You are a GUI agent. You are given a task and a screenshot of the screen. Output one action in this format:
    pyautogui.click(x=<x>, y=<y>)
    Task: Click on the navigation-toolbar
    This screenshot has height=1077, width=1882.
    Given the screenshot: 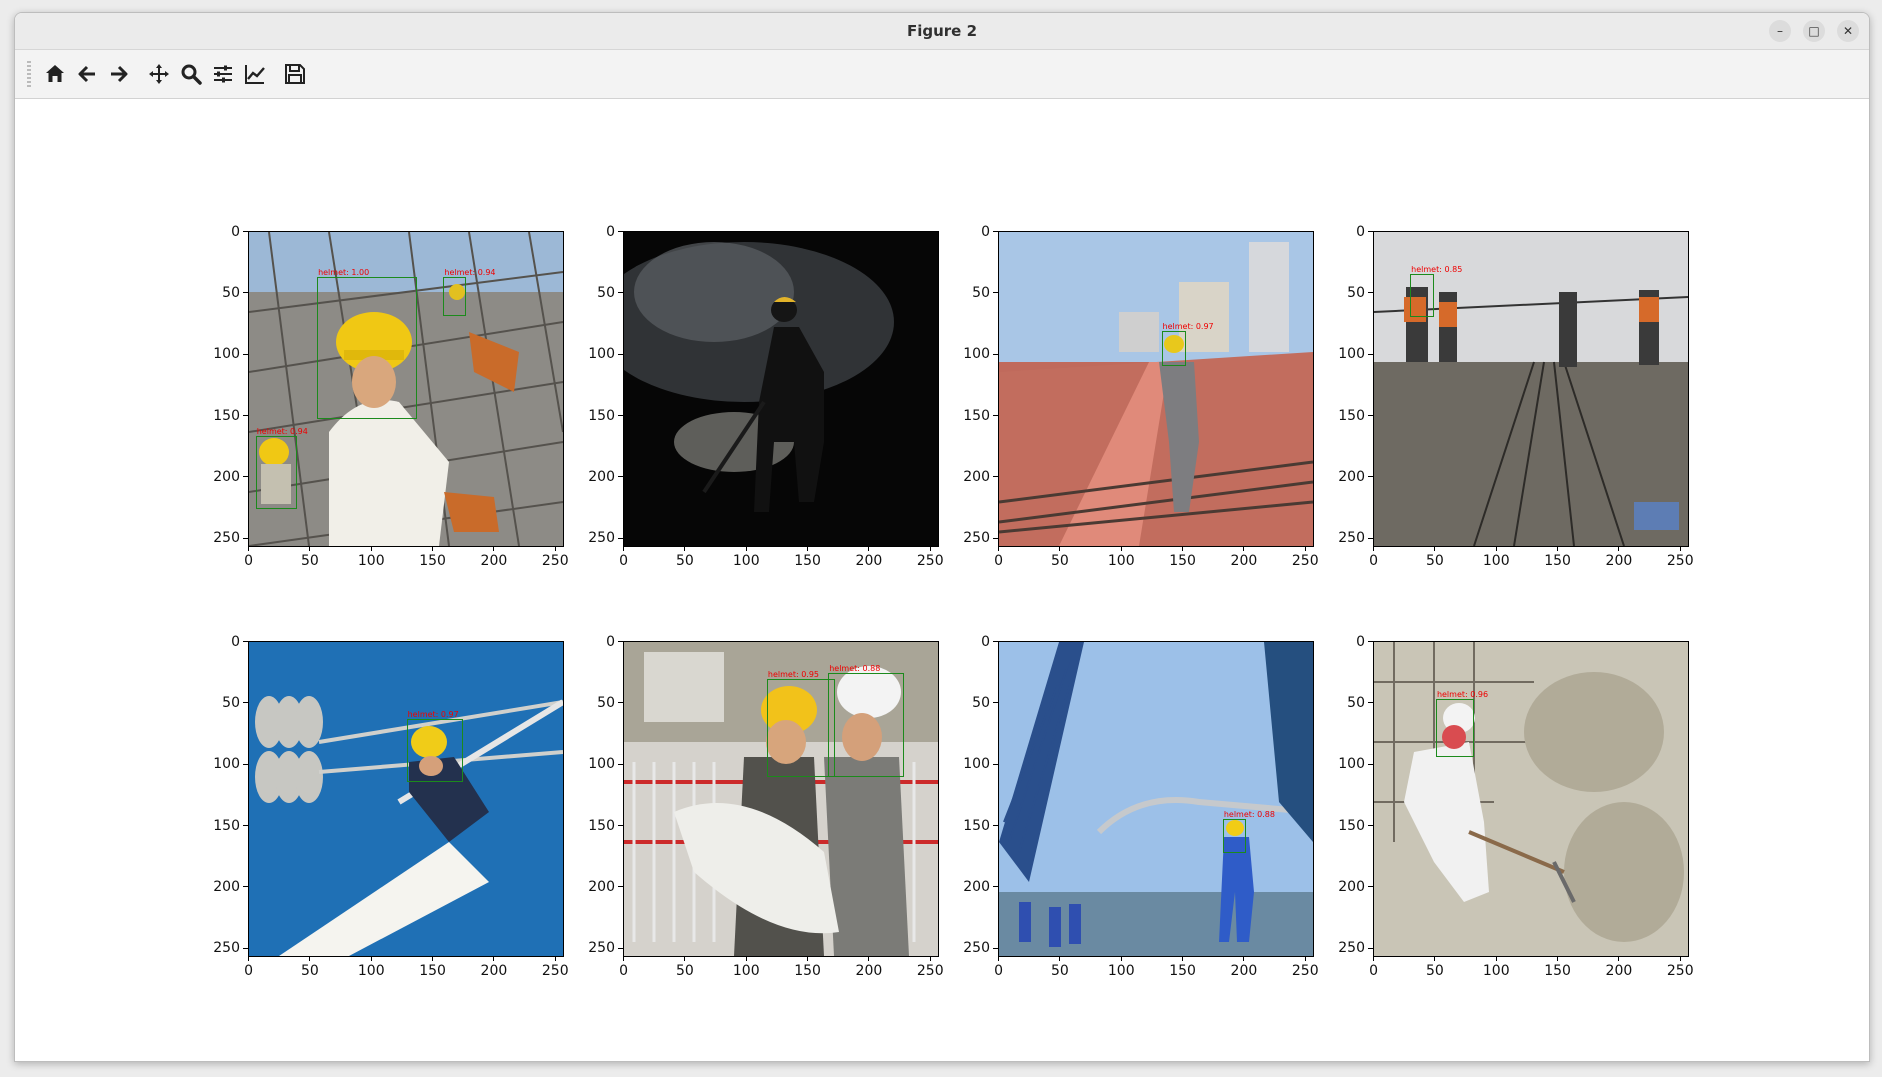 What is the action you would take?
    pyautogui.click(x=942, y=74)
    